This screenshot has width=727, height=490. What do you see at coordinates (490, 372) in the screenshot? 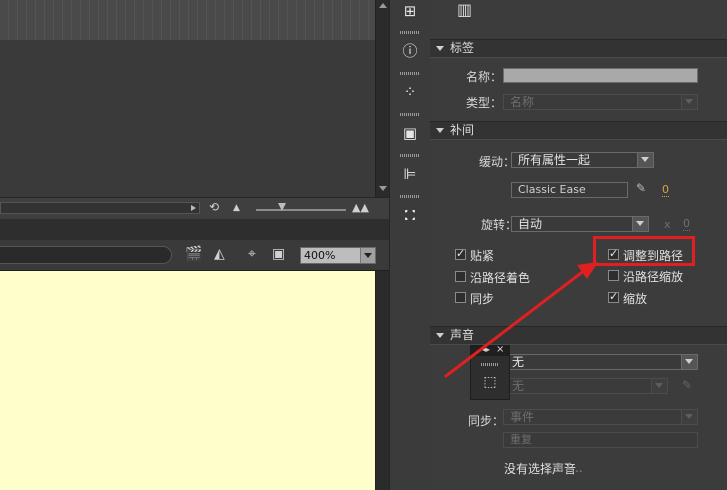
I see `floating-tool-panel: ◂▸ × ⬚` at bounding box center [490, 372].